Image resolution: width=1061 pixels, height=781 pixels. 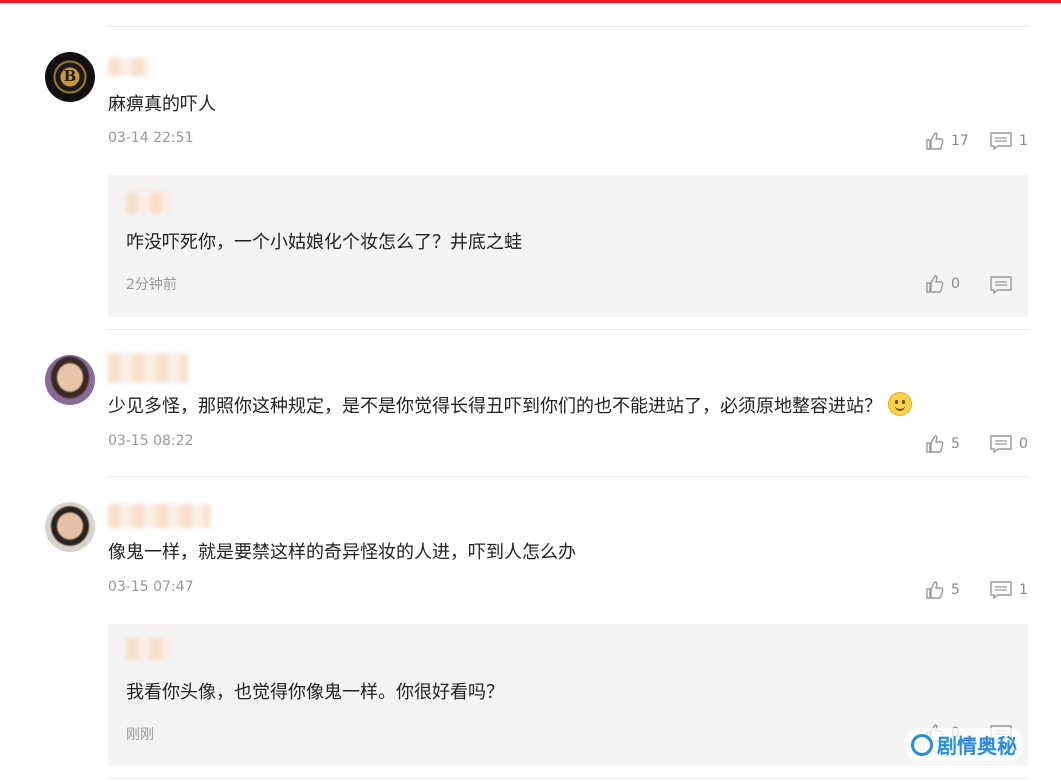 I want to click on avatar: B, so click(x=70, y=77).